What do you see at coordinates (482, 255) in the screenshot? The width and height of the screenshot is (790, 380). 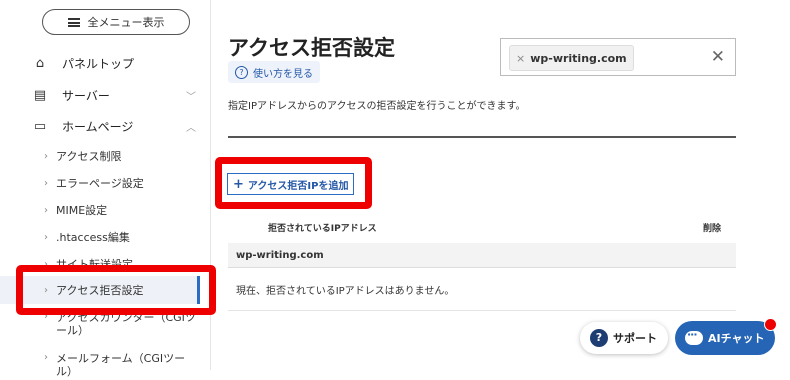 I see `table-group-row: wp-writing.com` at bounding box center [482, 255].